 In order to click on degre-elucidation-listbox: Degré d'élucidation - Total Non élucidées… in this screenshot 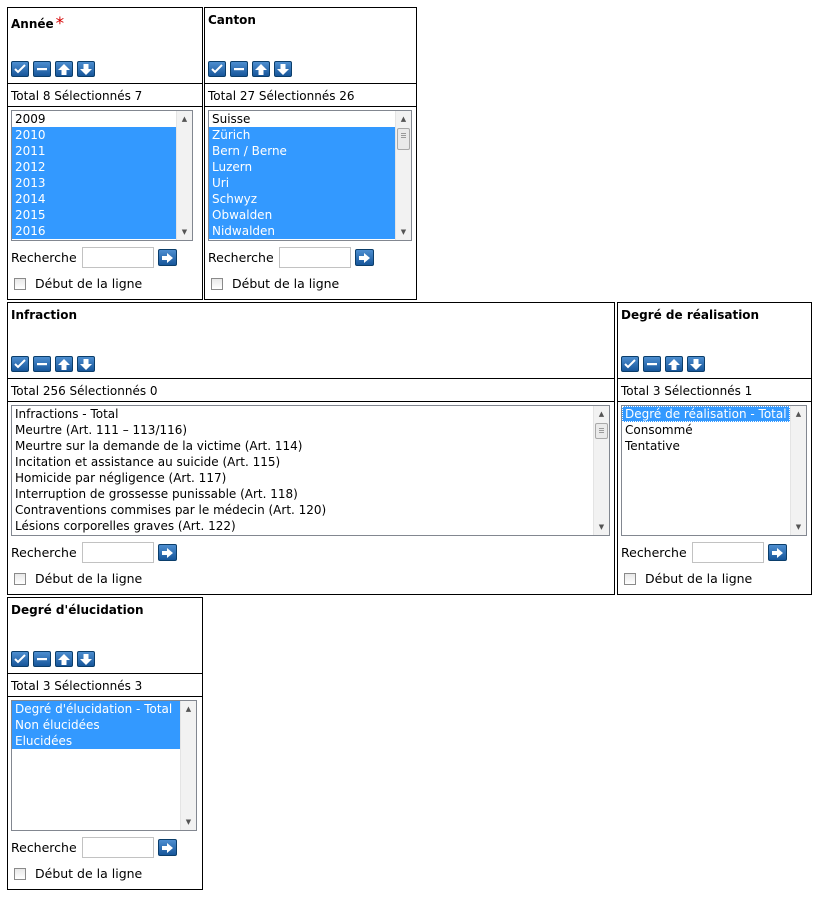, I will do `click(104, 765)`.